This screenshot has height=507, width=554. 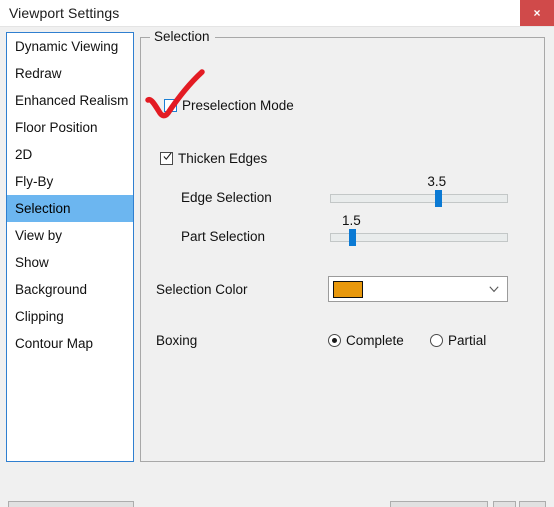 I want to click on boxing-option-label: Partial, so click(x=467, y=340).